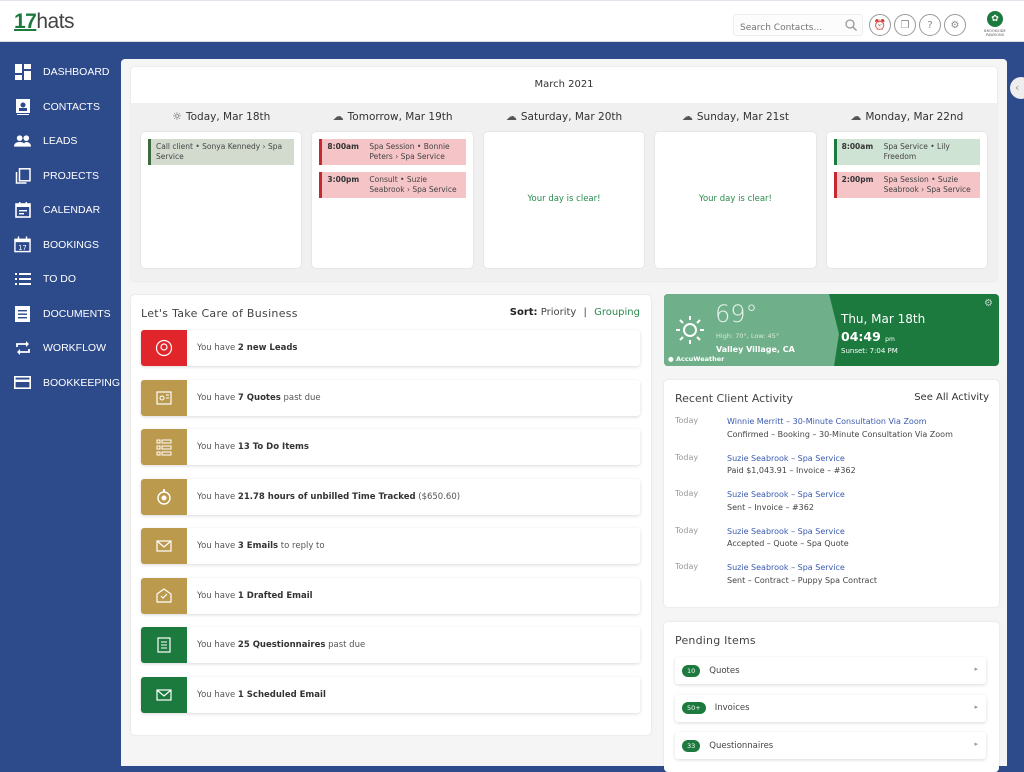  Describe the element at coordinates (861, 336) in the screenshot. I see `time-value: 04:49` at that location.